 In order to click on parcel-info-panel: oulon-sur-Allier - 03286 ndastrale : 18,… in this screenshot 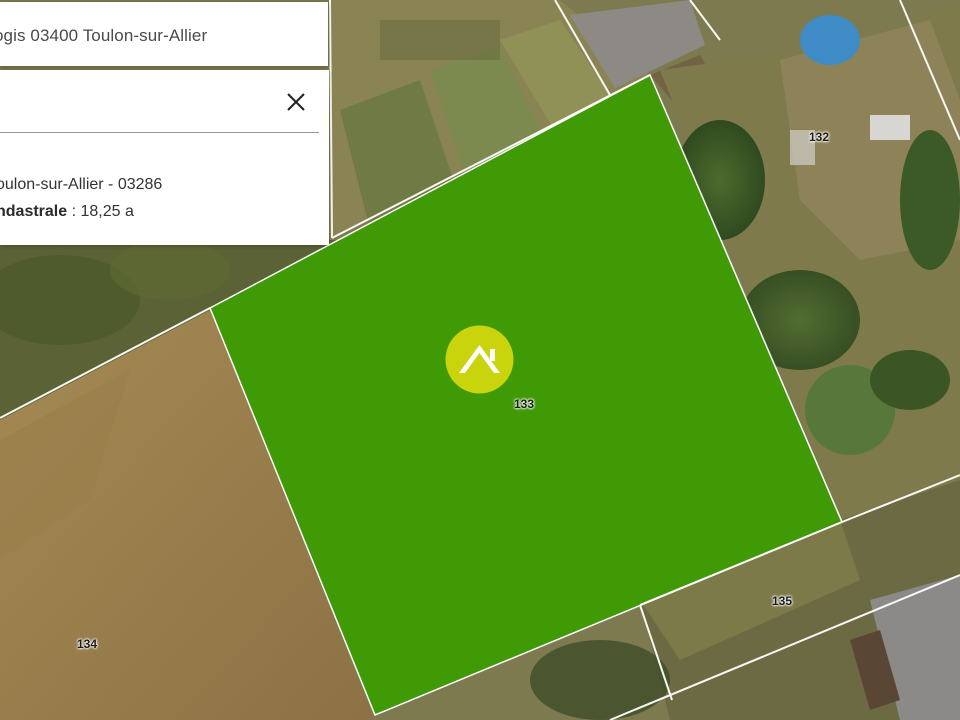, I will do `click(164, 157)`.